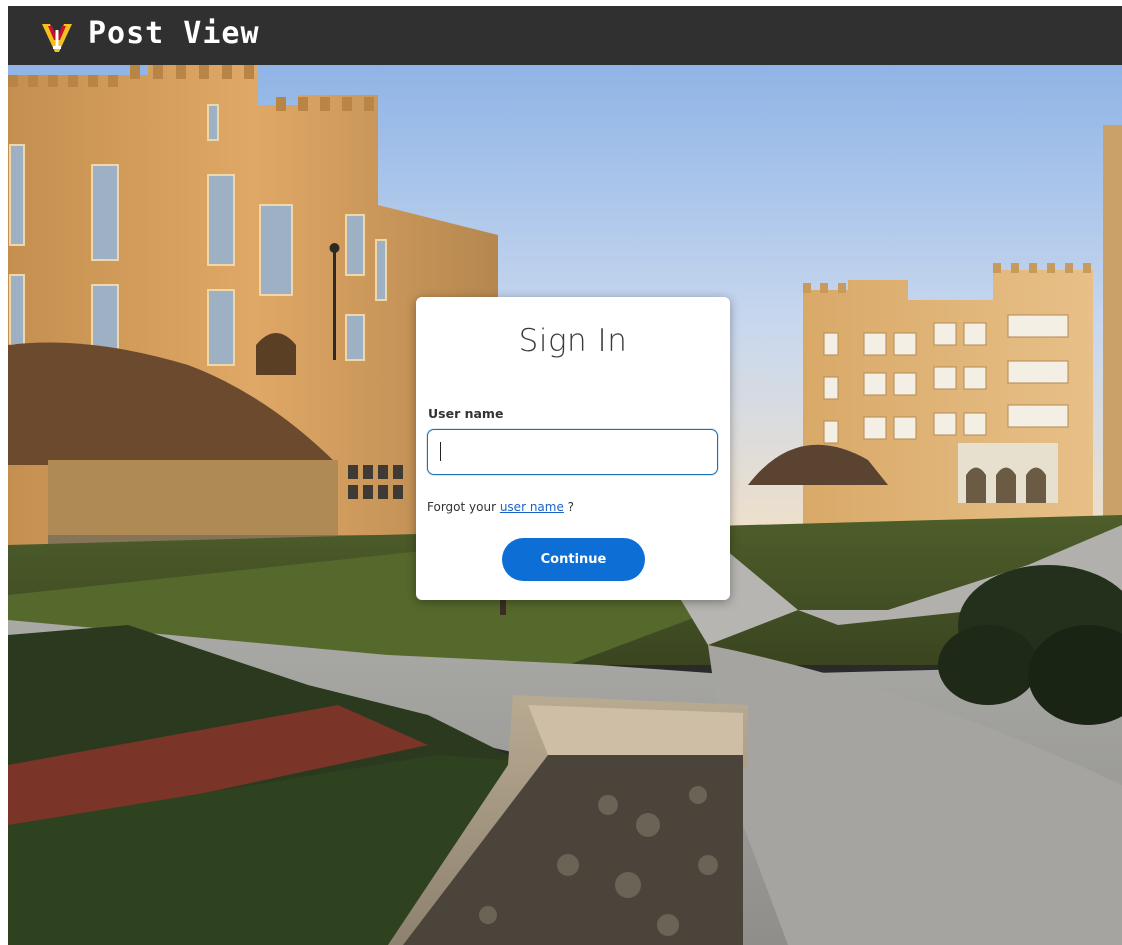  I want to click on forgot-username-text: Forgot your user name ?, so click(500, 507).